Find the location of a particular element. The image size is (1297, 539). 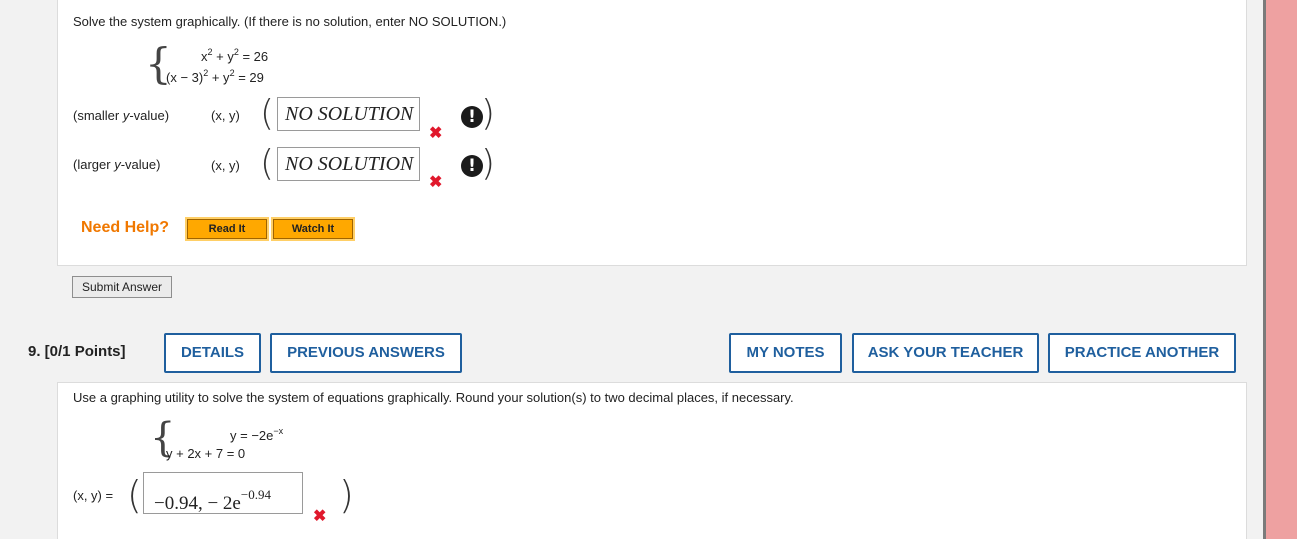

open-paren-1: ( is located at coordinates (267, 113).